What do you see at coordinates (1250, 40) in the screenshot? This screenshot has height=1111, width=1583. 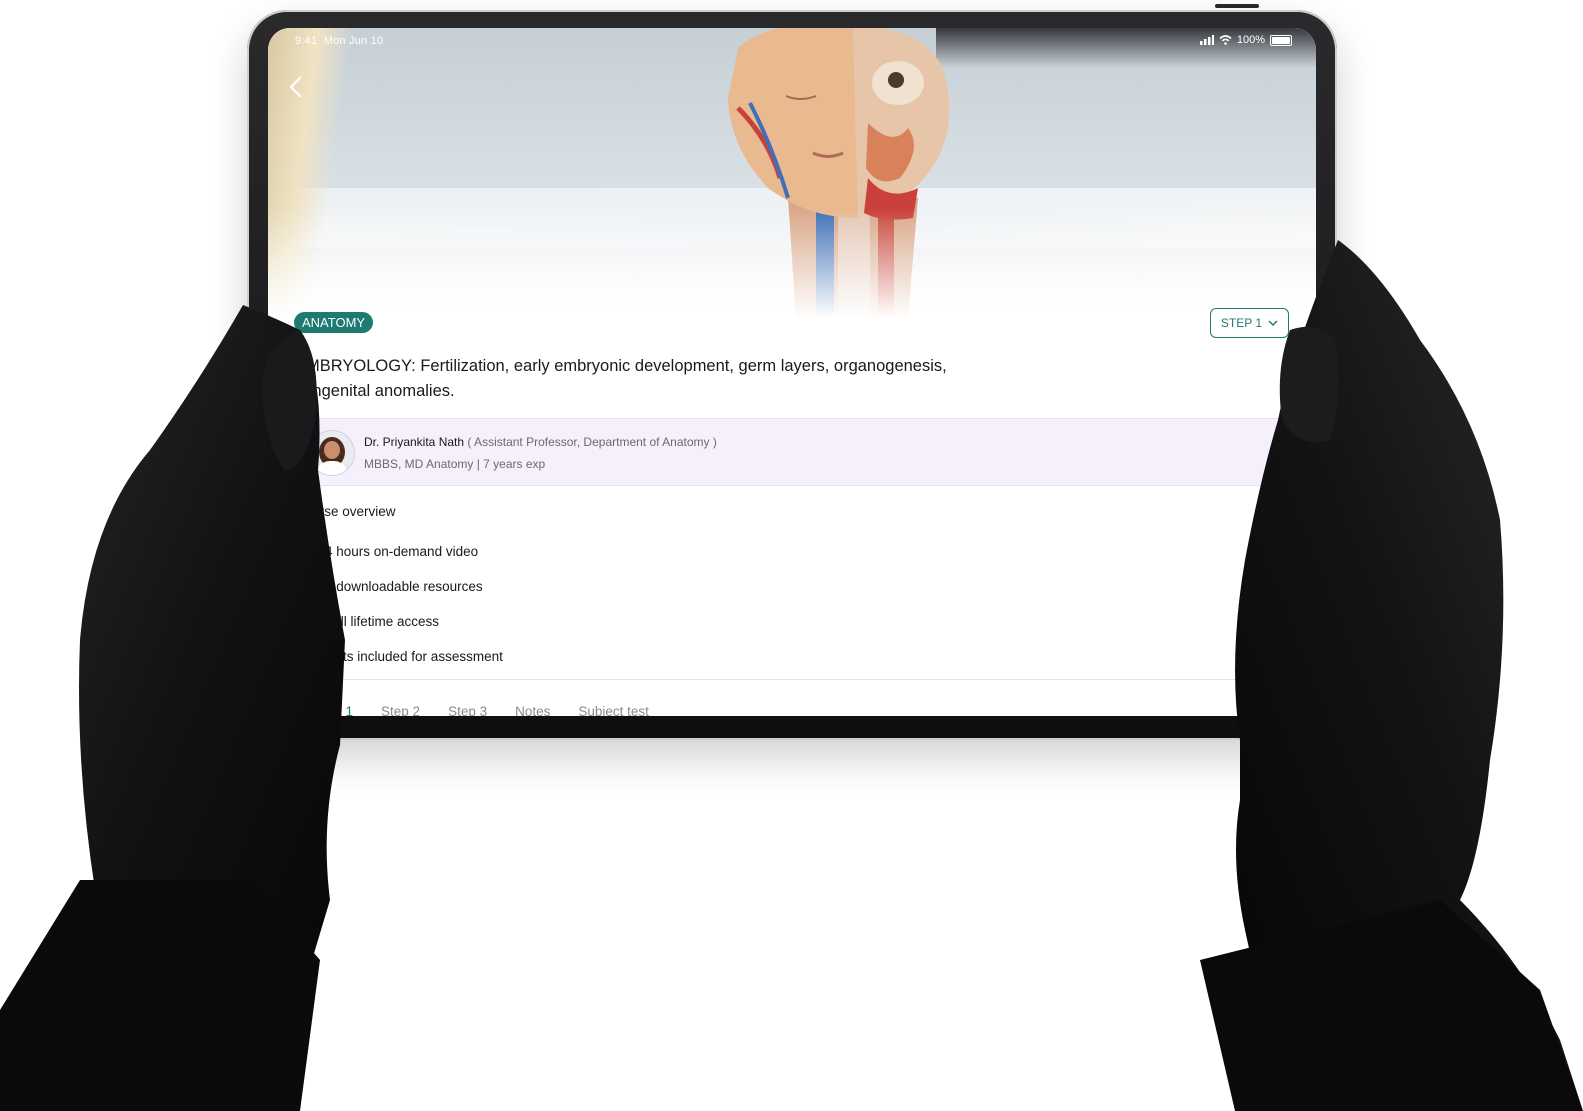 I see `battery-percent: 100%` at bounding box center [1250, 40].